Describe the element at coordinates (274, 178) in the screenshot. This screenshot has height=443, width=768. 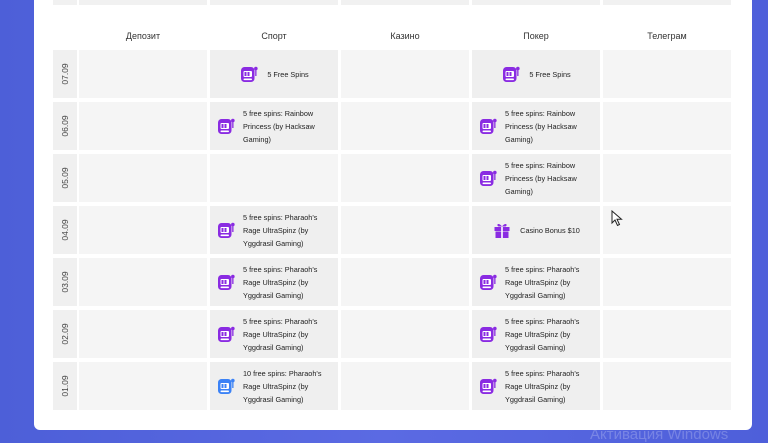
I see `sport-cell` at that location.